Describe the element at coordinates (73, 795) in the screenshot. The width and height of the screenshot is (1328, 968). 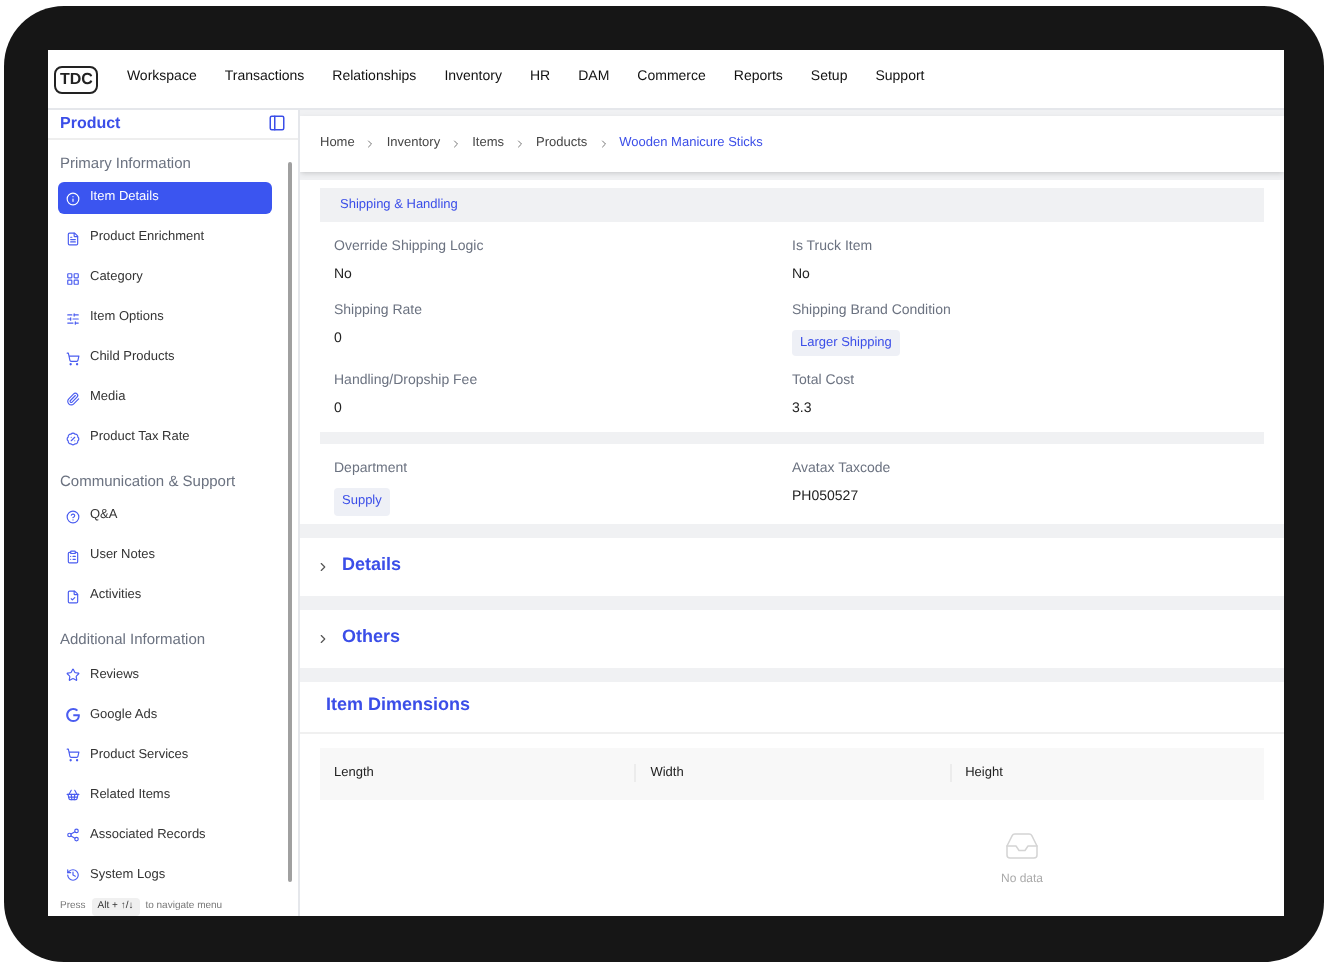
I see `basket-icon` at that location.